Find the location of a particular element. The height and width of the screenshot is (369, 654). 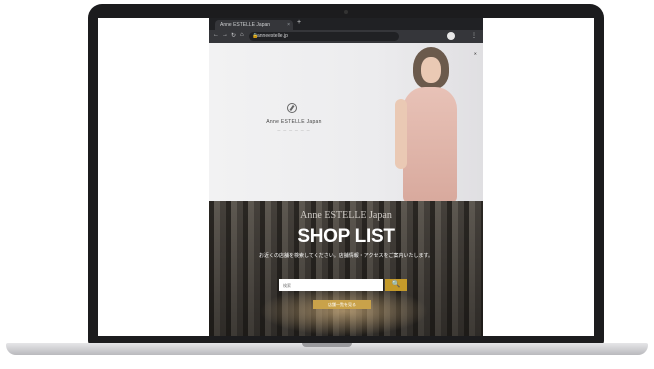

tab-close-icon: × is located at coordinates (288, 25).